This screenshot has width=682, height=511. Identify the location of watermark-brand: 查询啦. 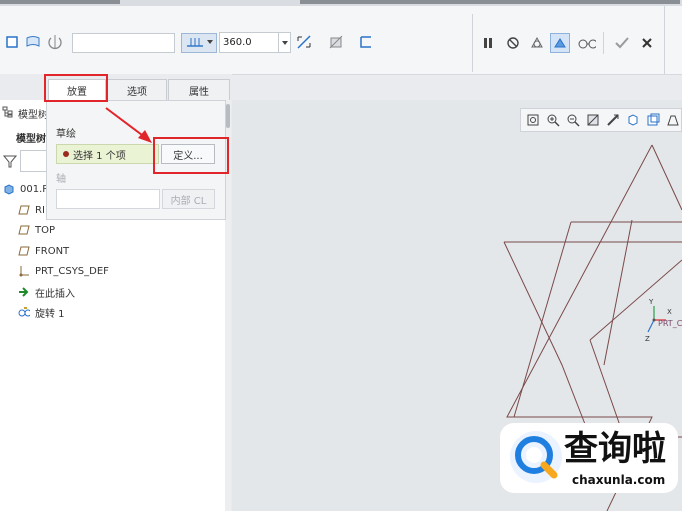
(615, 449).